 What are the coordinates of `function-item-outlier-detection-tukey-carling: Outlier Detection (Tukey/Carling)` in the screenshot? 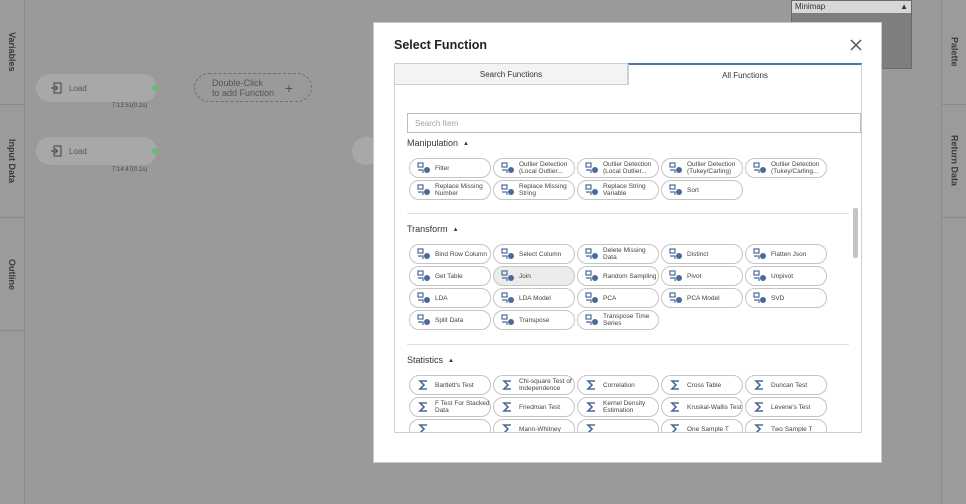 It's located at (702, 168).